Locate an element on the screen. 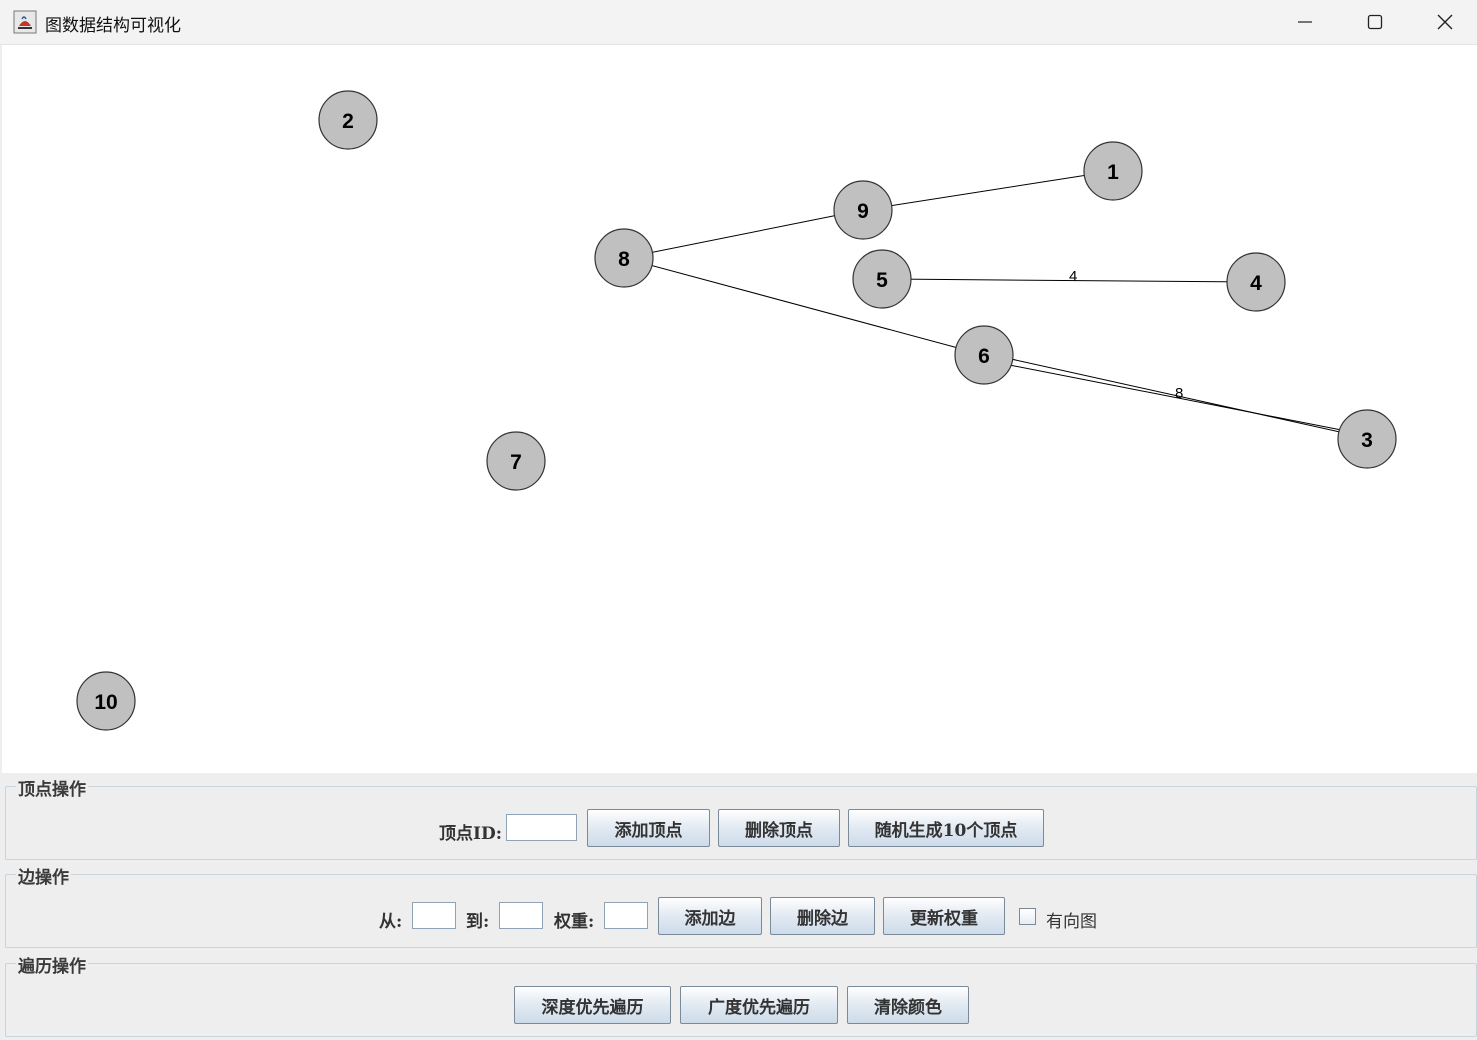  minimize-button is located at coordinates (1305, 22).